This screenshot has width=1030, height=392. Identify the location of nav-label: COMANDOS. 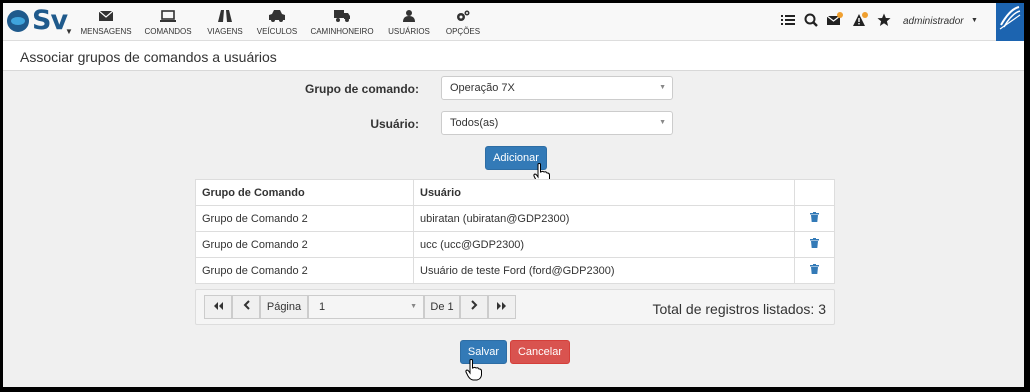
(168, 31).